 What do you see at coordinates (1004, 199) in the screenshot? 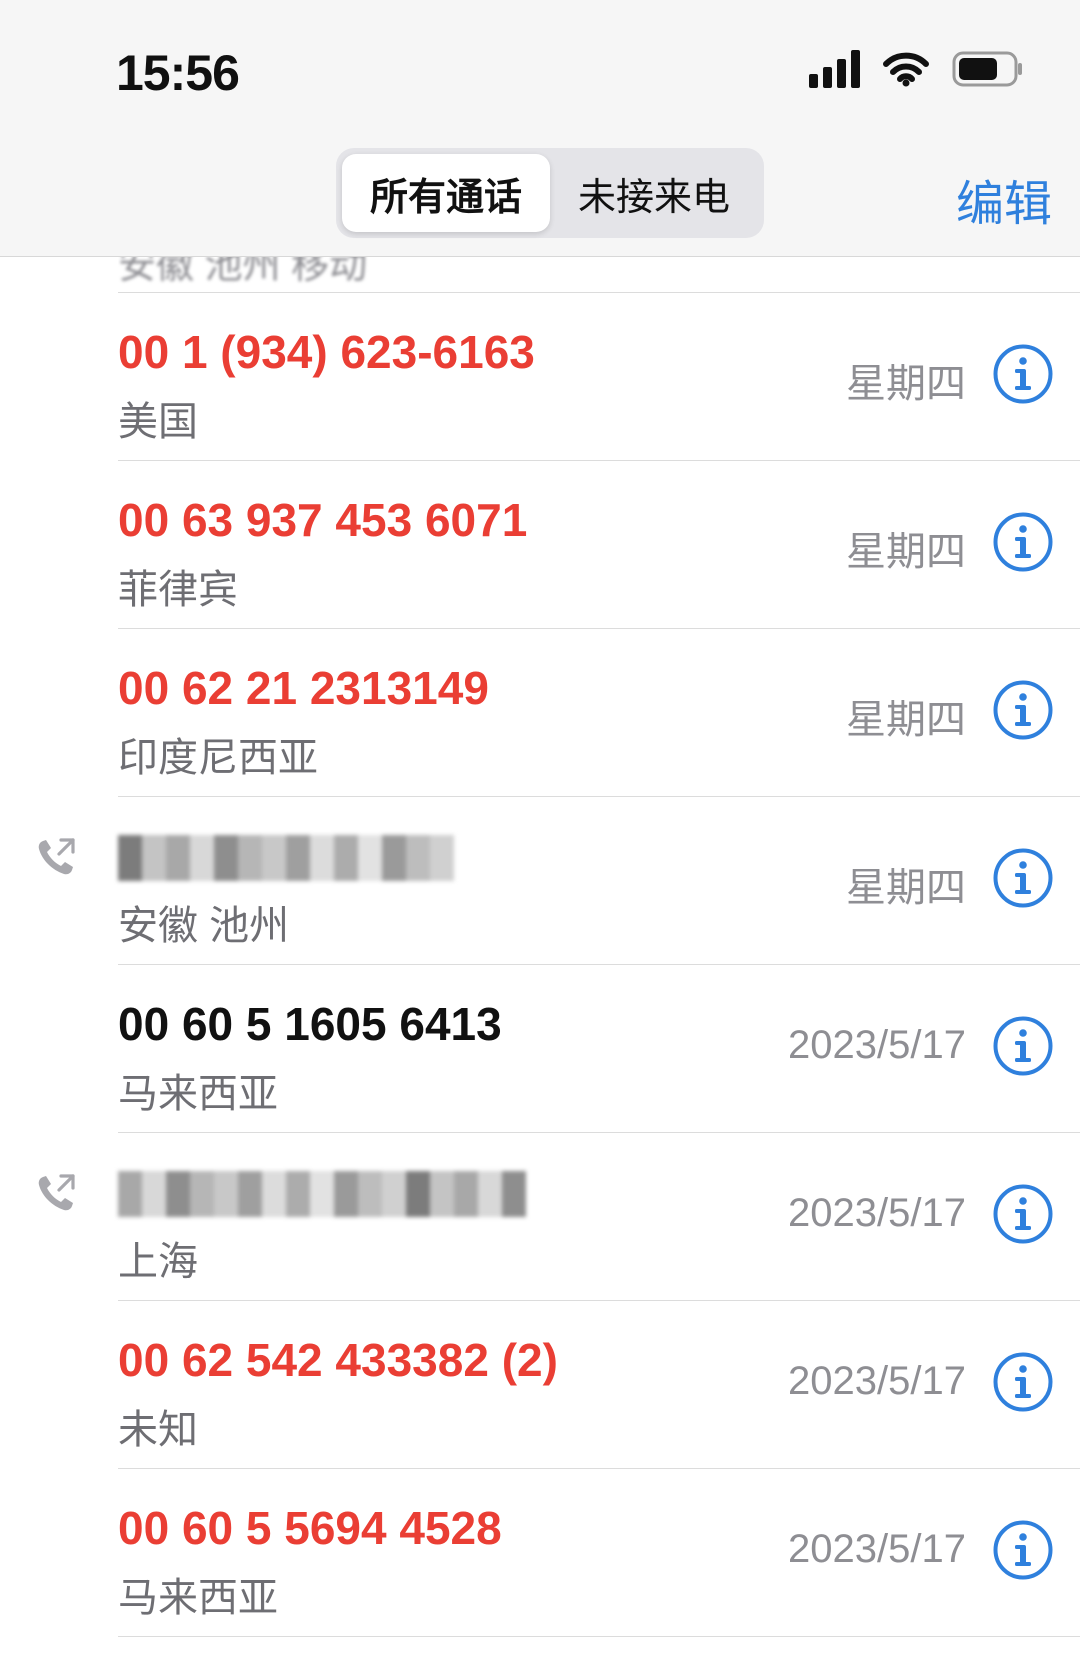
I see `edit-button: 编辑` at bounding box center [1004, 199].